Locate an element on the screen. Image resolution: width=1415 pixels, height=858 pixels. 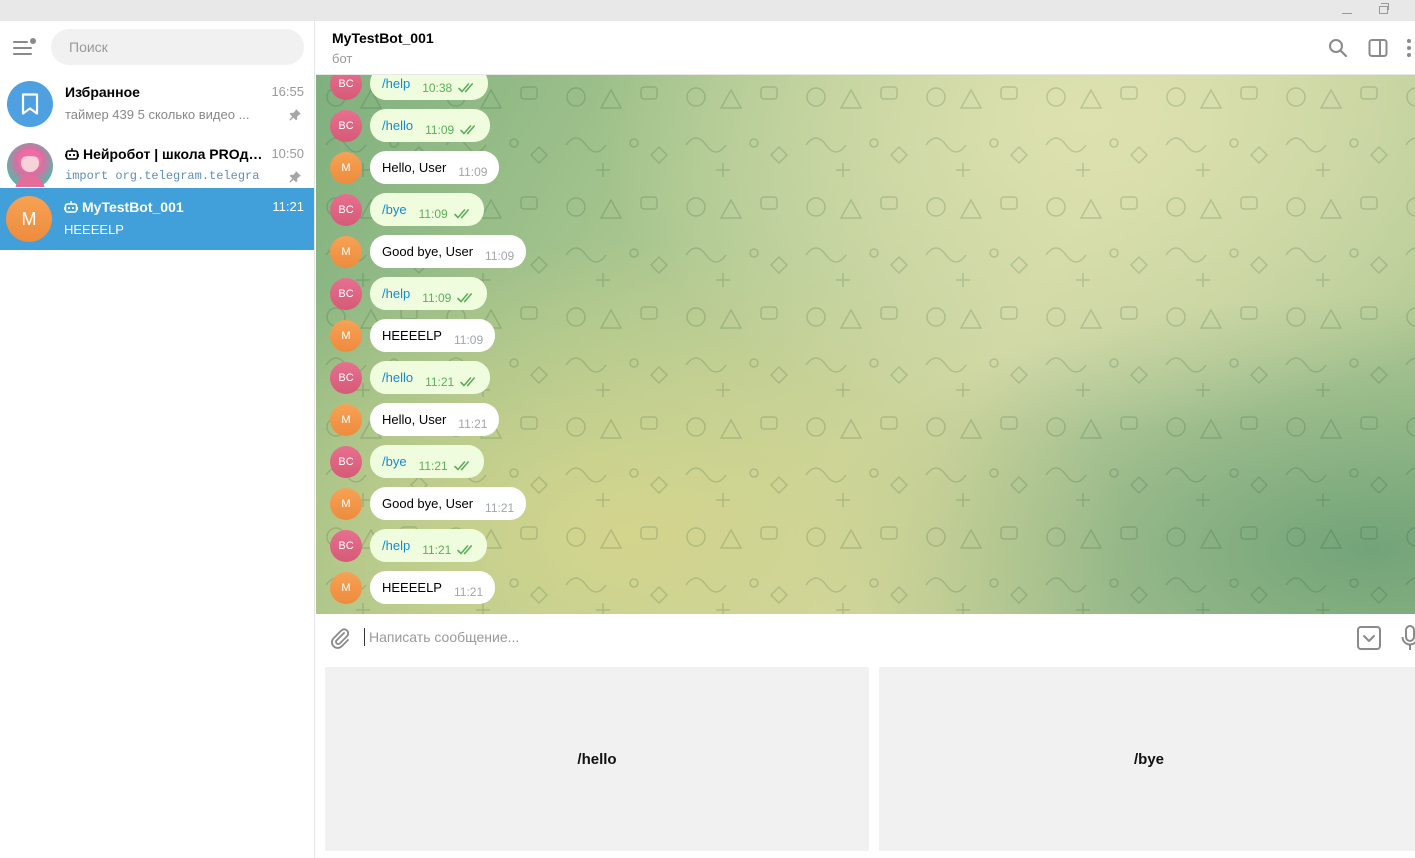
bot-keyboard-toggle-icon is located at coordinates (1369, 638).